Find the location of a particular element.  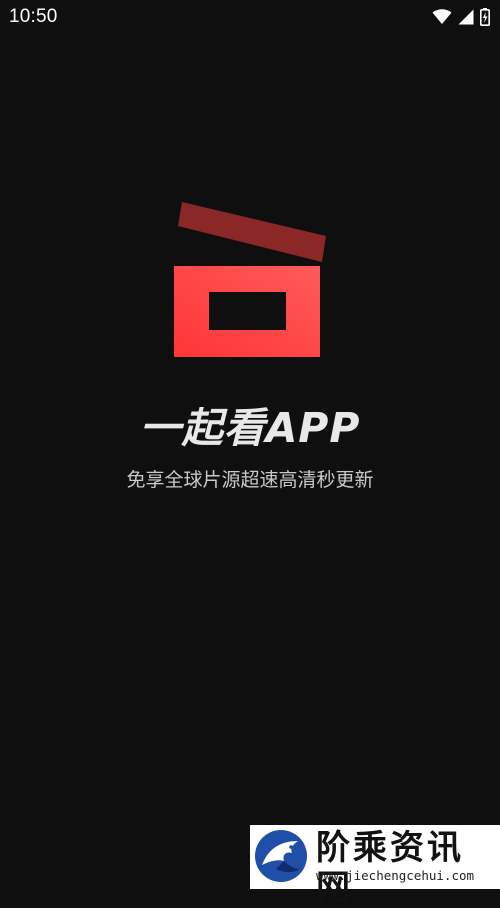

status-time: 10:50 is located at coordinates (33, 16).